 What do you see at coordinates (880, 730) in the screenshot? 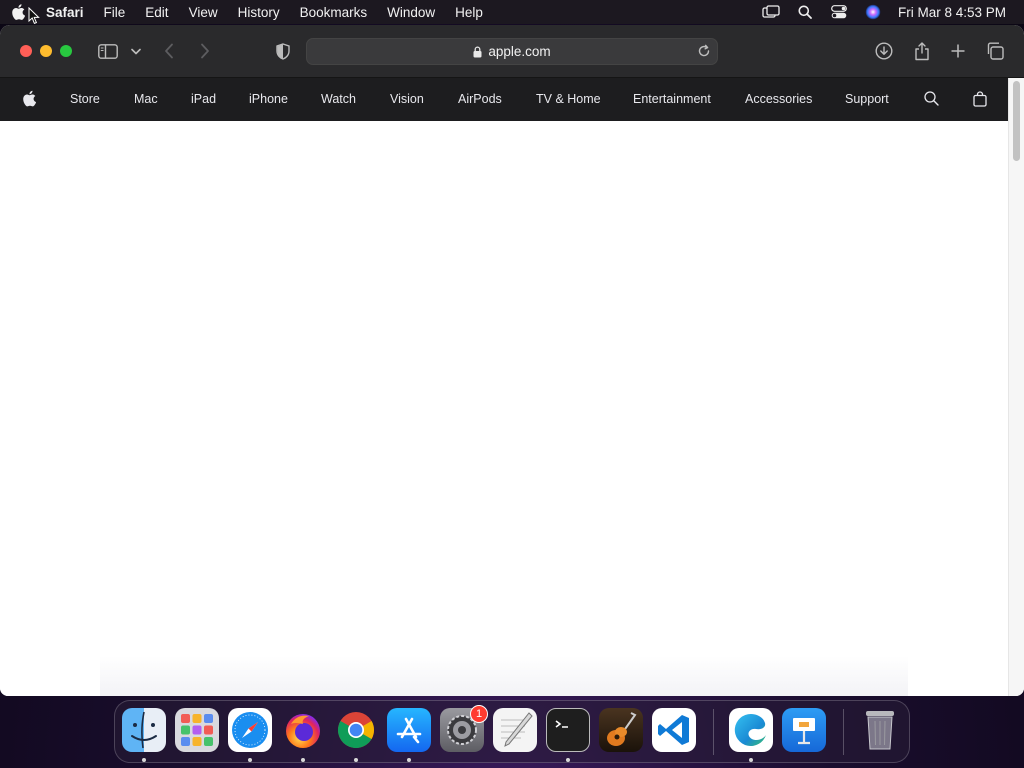
I see `trash-icon` at bounding box center [880, 730].